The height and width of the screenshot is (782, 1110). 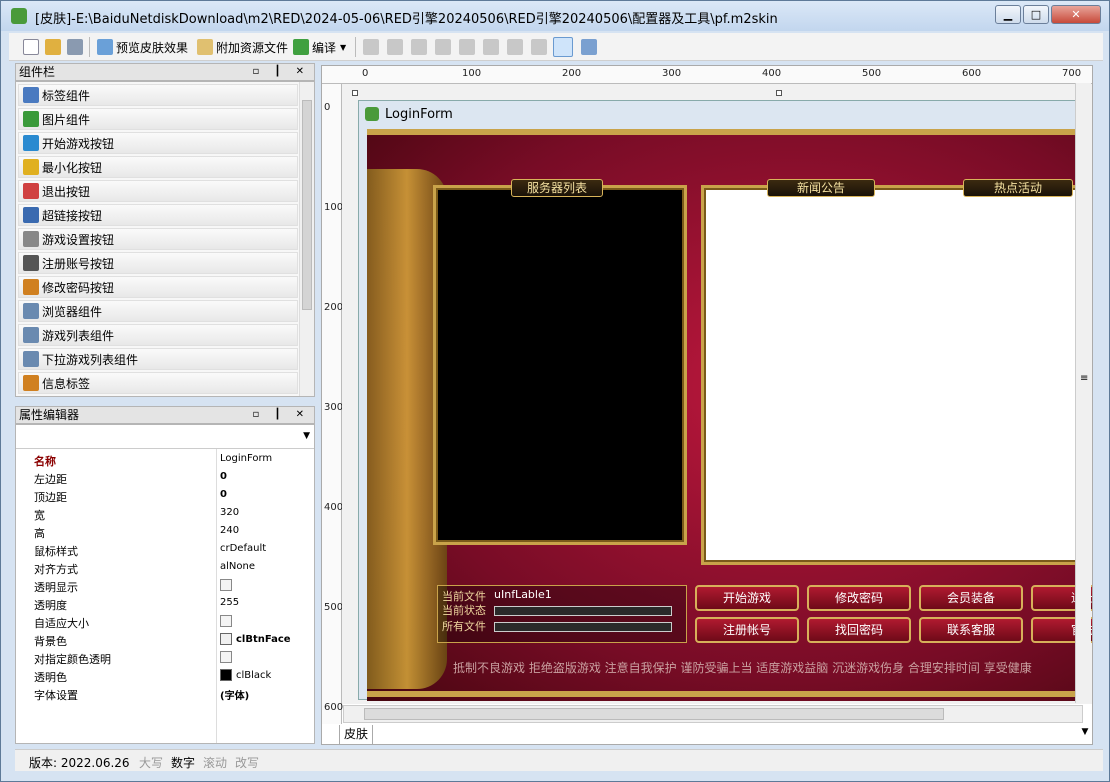 I want to click on component-item: 下拉游戏列表组件, so click(x=158, y=359).